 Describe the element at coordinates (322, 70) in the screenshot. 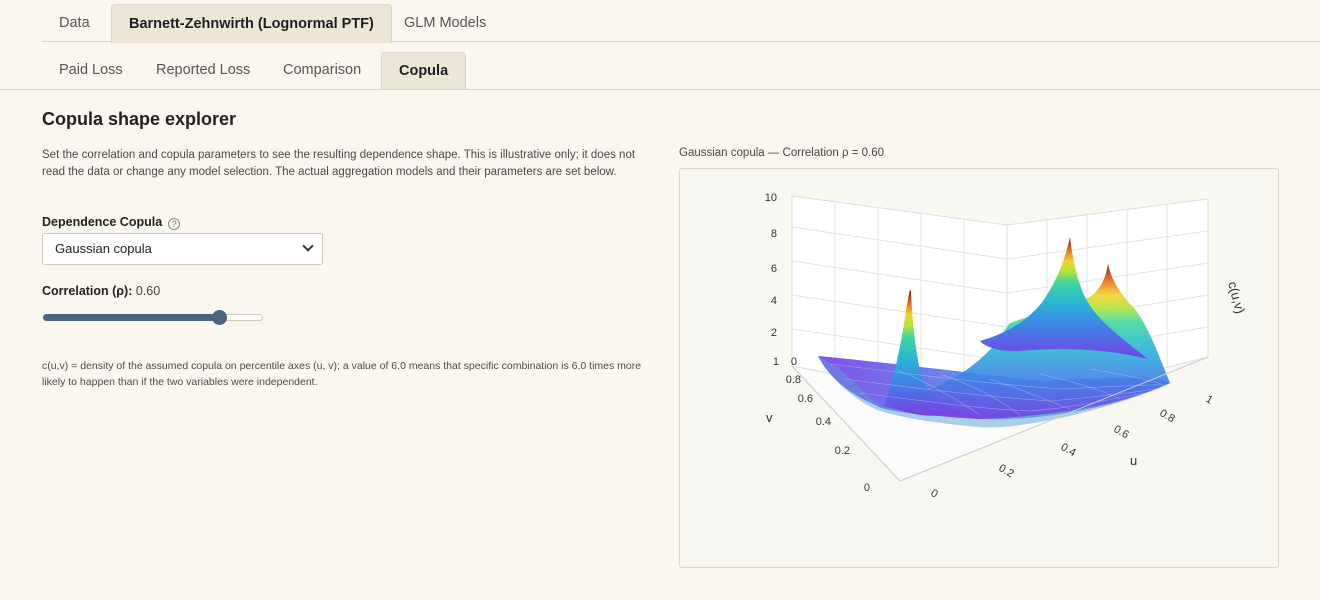

I see `tab-comparison: Comparison` at that location.